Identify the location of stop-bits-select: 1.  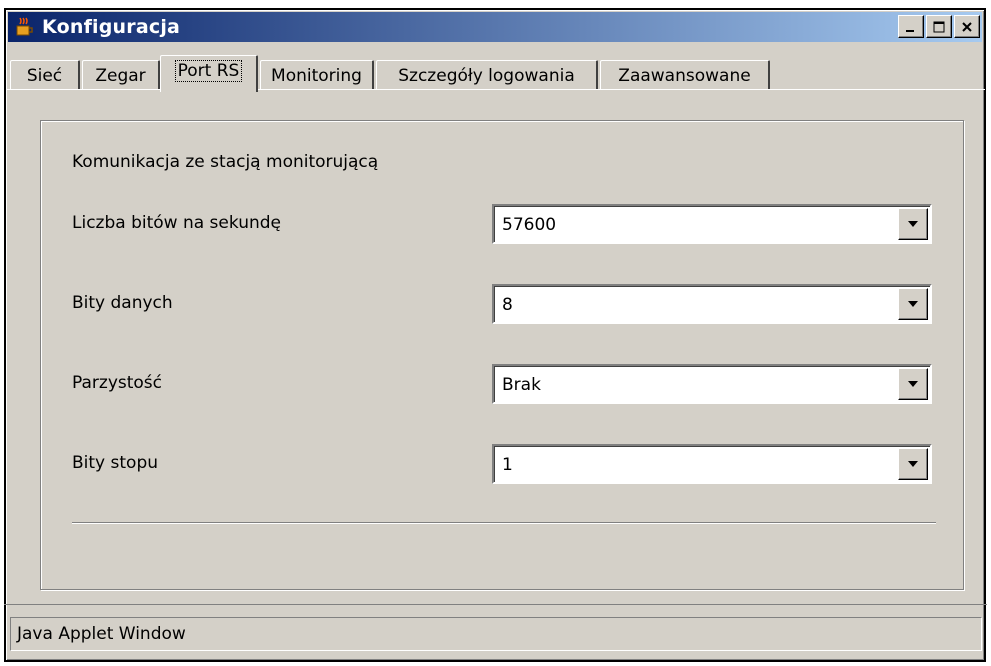
(712, 464).